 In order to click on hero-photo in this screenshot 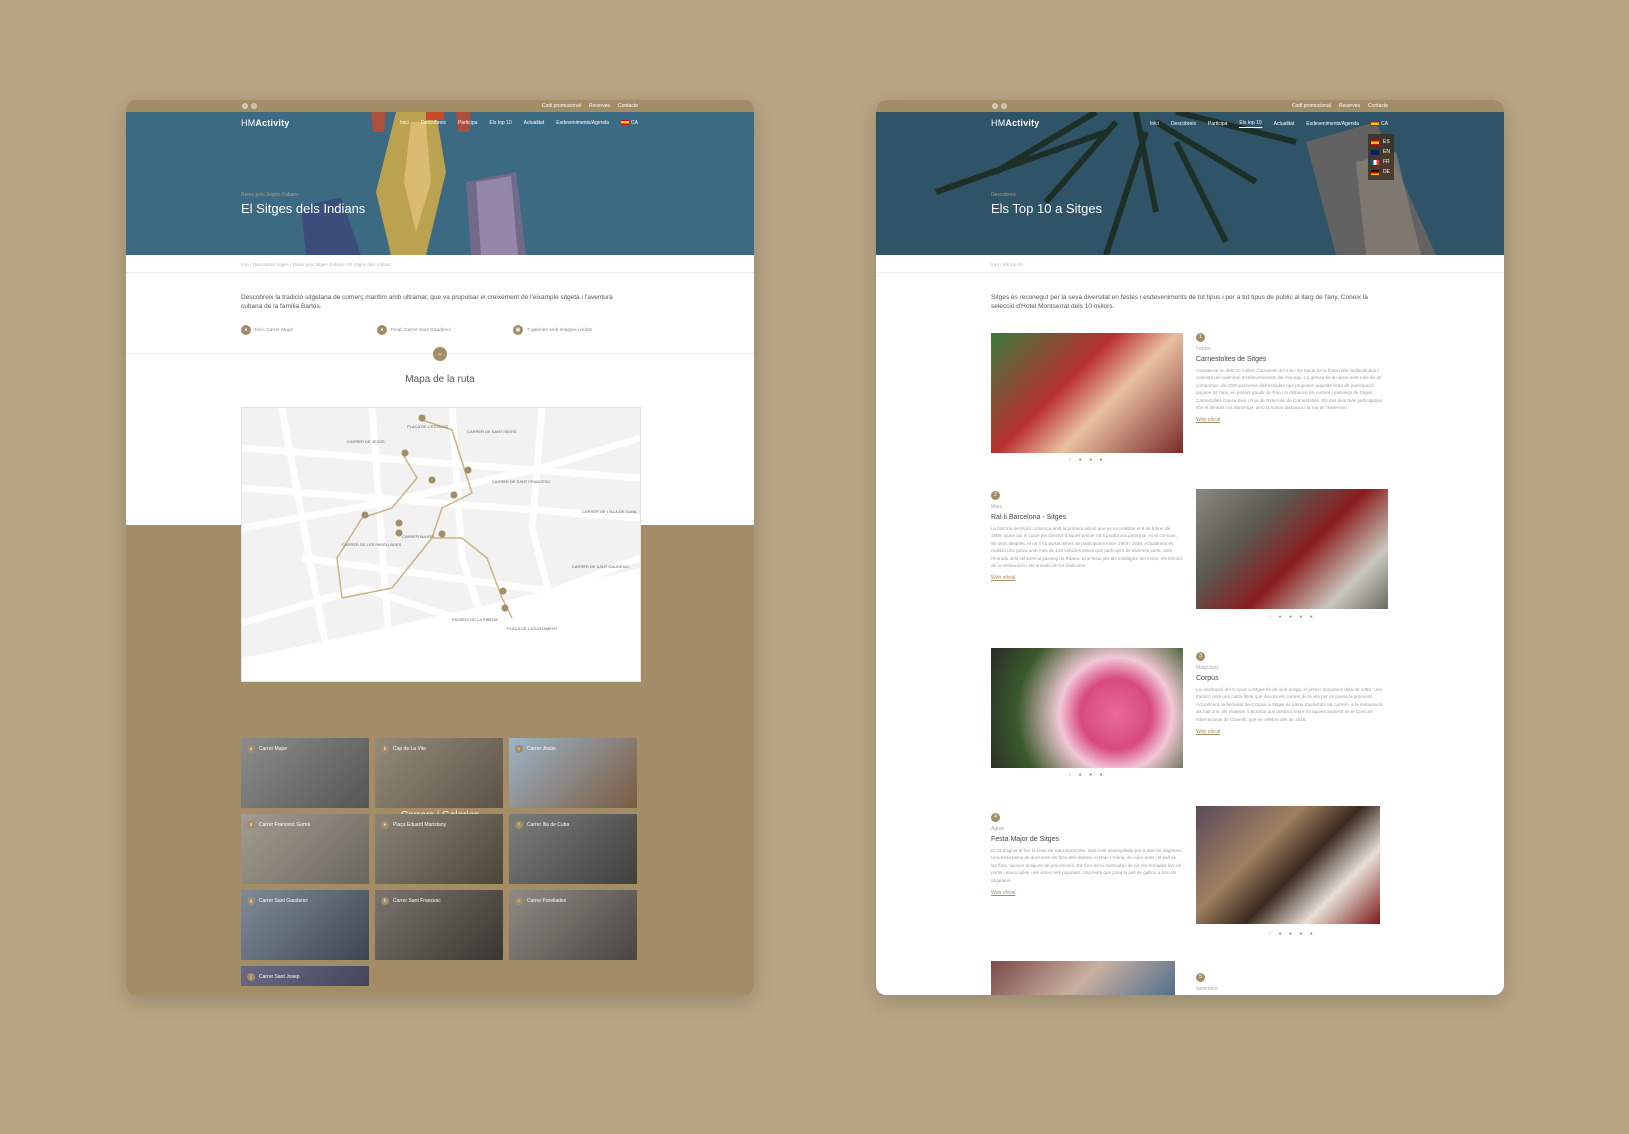, I will do `click(440, 183)`.